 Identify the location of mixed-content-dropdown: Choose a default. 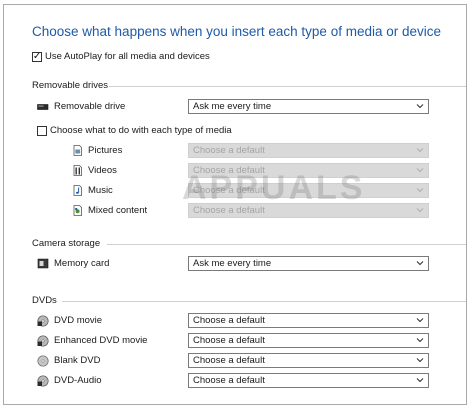
(308, 210).